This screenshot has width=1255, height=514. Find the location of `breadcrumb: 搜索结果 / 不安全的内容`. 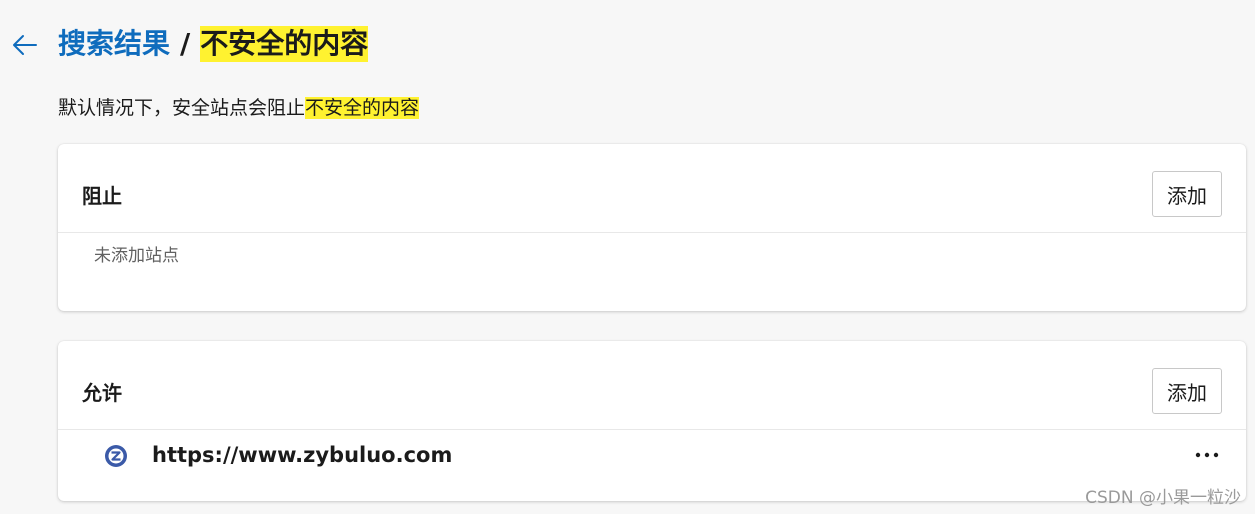

breadcrumb: 搜索结果 / 不安全的内容 is located at coordinates (213, 44).